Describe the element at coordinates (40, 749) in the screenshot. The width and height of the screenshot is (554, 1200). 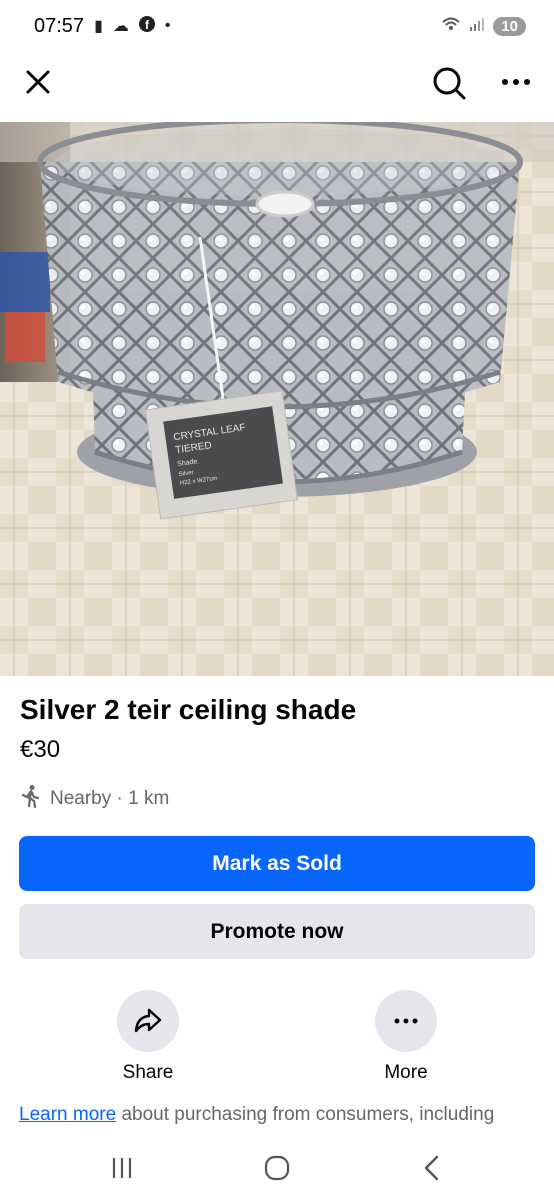
I see `listing-price: €30` at that location.